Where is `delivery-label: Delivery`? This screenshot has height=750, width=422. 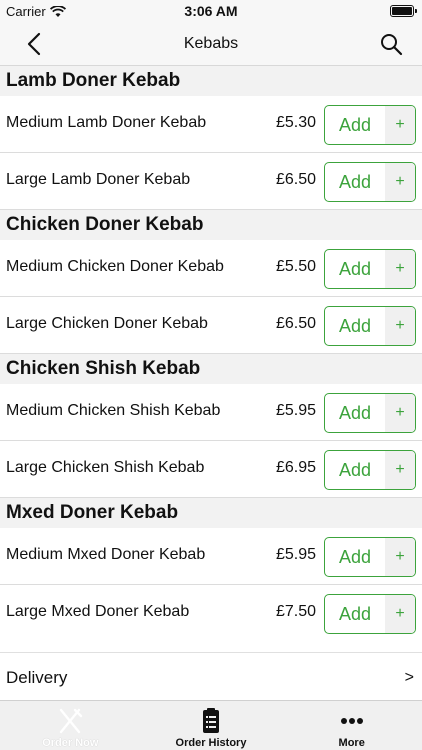 delivery-label: Delivery is located at coordinates (37, 677).